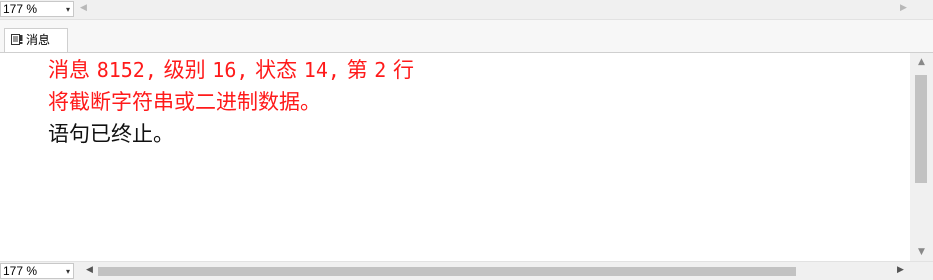 This screenshot has height=280, width=933. Describe the element at coordinates (184, 70) in the screenshot. I see `level-label: 级别` at that location.